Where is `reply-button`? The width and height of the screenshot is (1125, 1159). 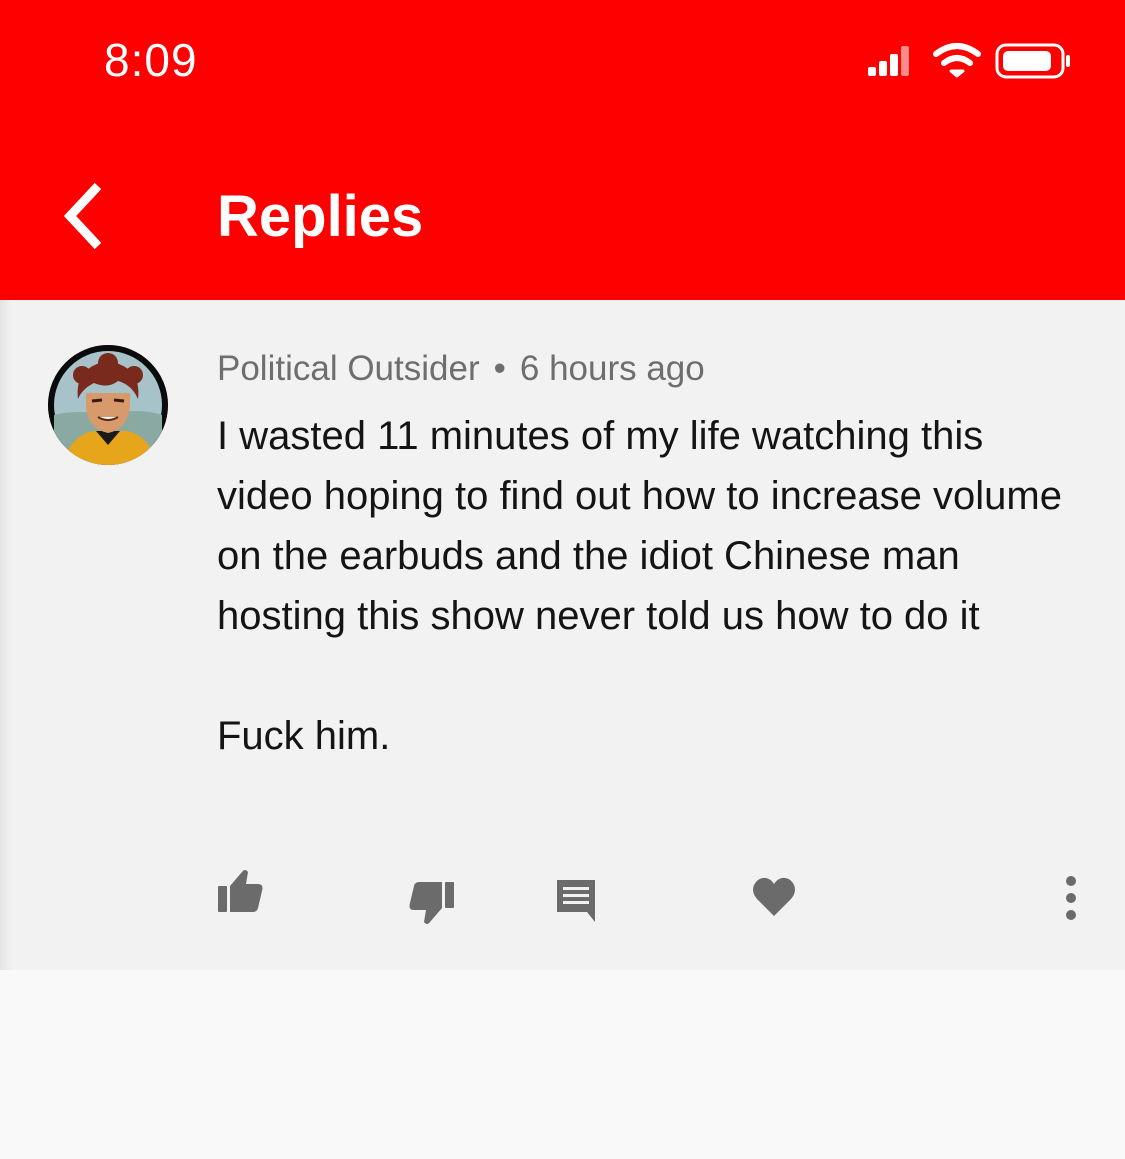 reply-button is located at coordinates (576, 899).